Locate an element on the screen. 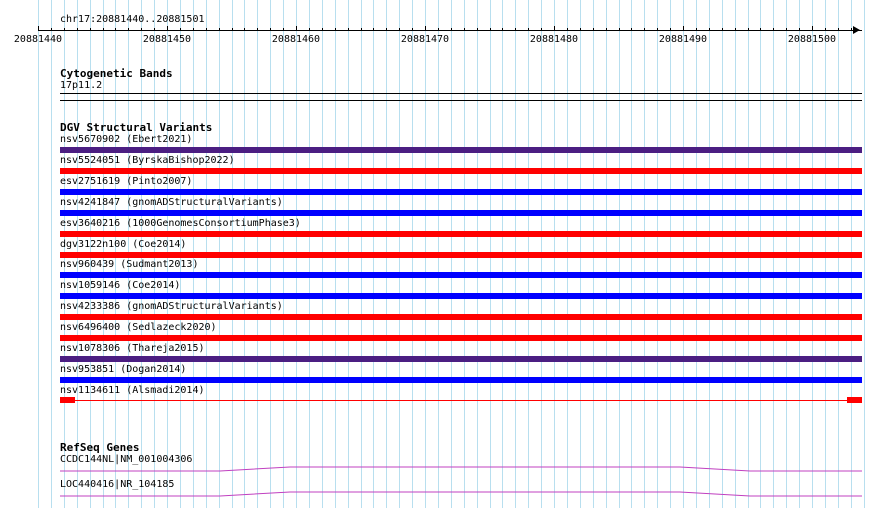  refseq-track-title: RefSeq Genes is located at coordinates (100, 447).